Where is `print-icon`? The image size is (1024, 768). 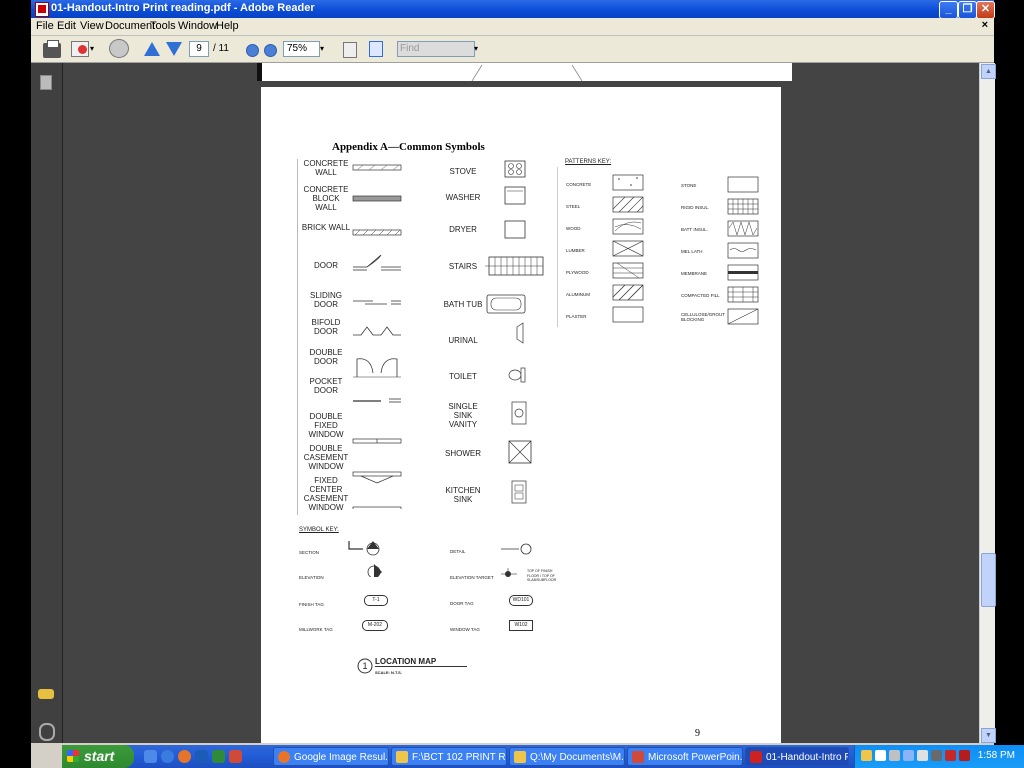
print-icon is located at coordinates (52, 49).